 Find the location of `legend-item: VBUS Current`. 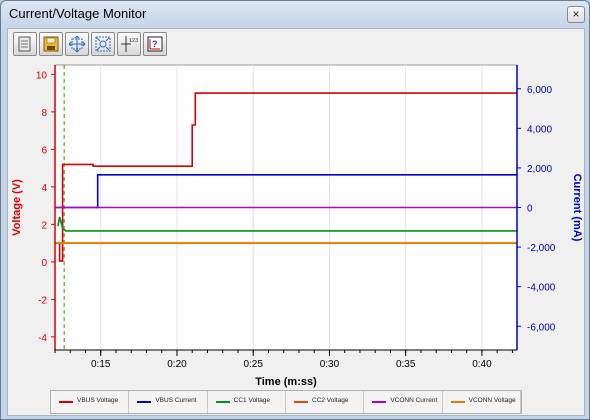

legend-item: VBUS Current is located at coordinates (168, 402).